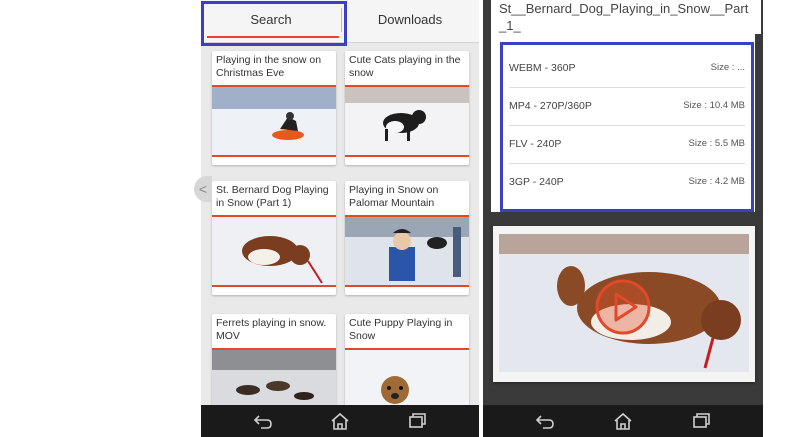 Image resolution: width=800 pixels, height=437 pixels. Describe the element at coordinates (394, 196) in the screenshot. I see `video-result-title: Playing in Snow on Palomar Mountain` at that location.